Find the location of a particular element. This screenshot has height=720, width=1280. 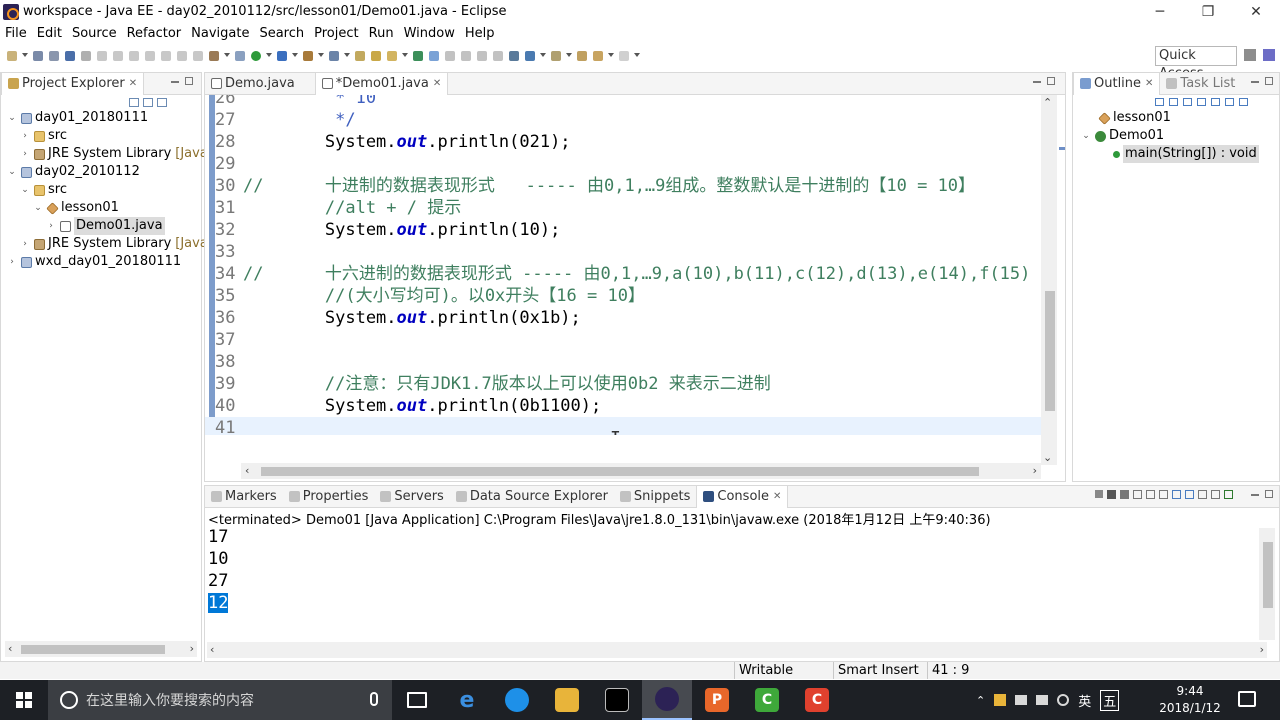

taskbar-app-powerpoint: P is located at coordinates (717, 700).